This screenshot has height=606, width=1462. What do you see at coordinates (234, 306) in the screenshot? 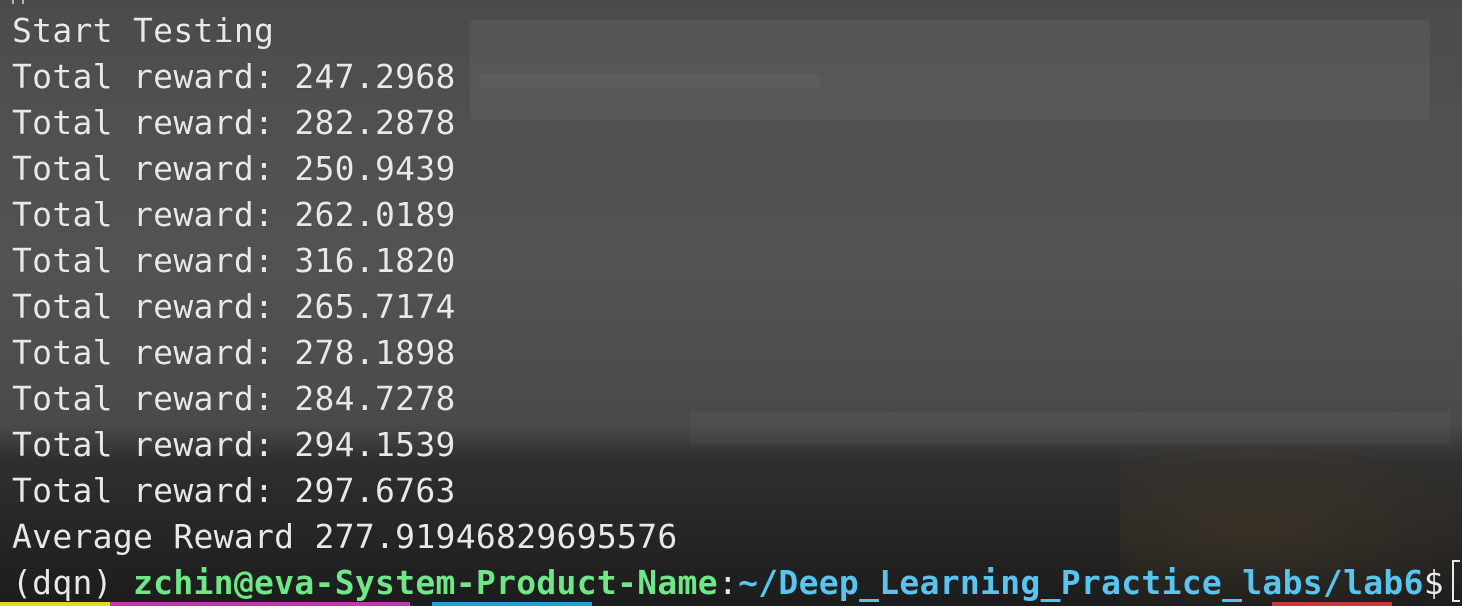
I see `output-line-reward: Total reward: 265.7174` at bounding box center [234, 306].